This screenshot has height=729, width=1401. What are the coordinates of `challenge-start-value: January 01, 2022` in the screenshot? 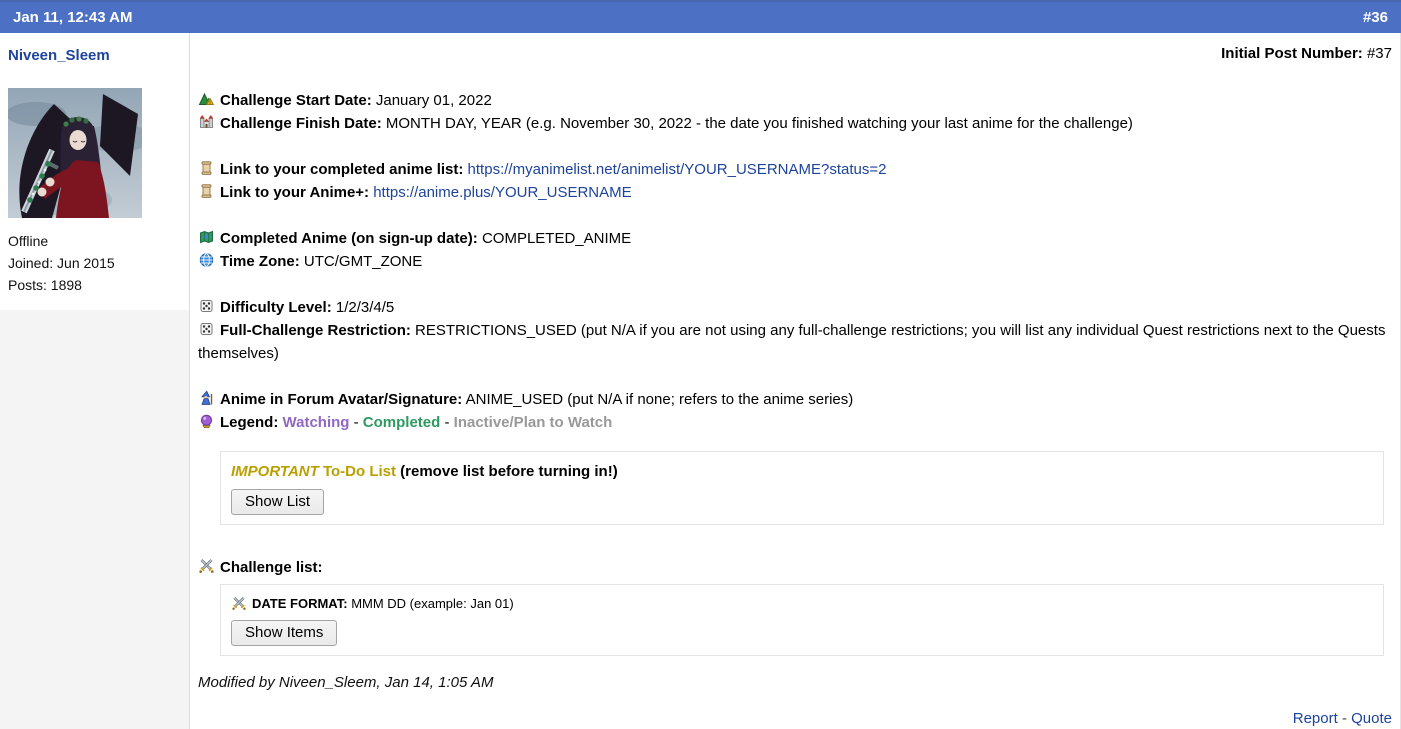 It's located at (433, 100).